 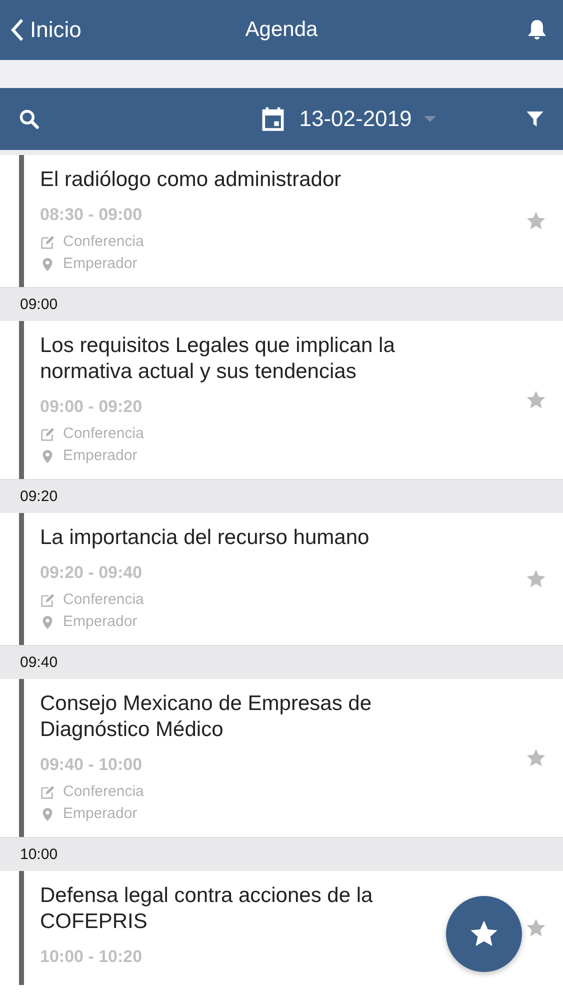 I want to click on session-time: 09:00 - 09:20, so click(x=91, y=407).